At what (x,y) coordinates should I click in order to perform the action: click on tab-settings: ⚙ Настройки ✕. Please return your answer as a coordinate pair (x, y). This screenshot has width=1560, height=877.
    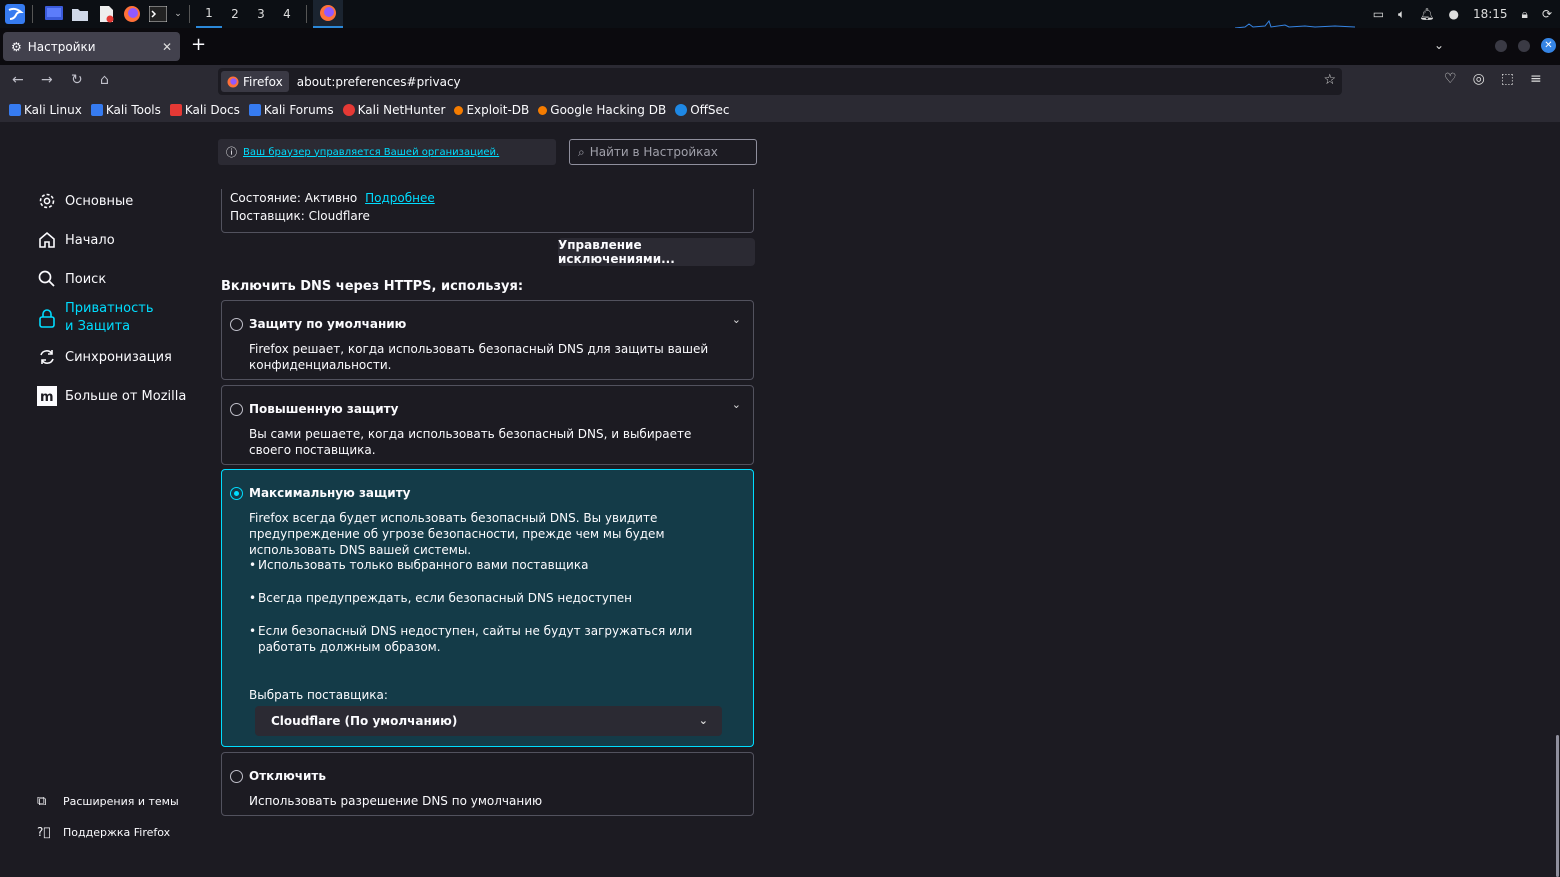
    Looking at the image, I should click on (91, 46).